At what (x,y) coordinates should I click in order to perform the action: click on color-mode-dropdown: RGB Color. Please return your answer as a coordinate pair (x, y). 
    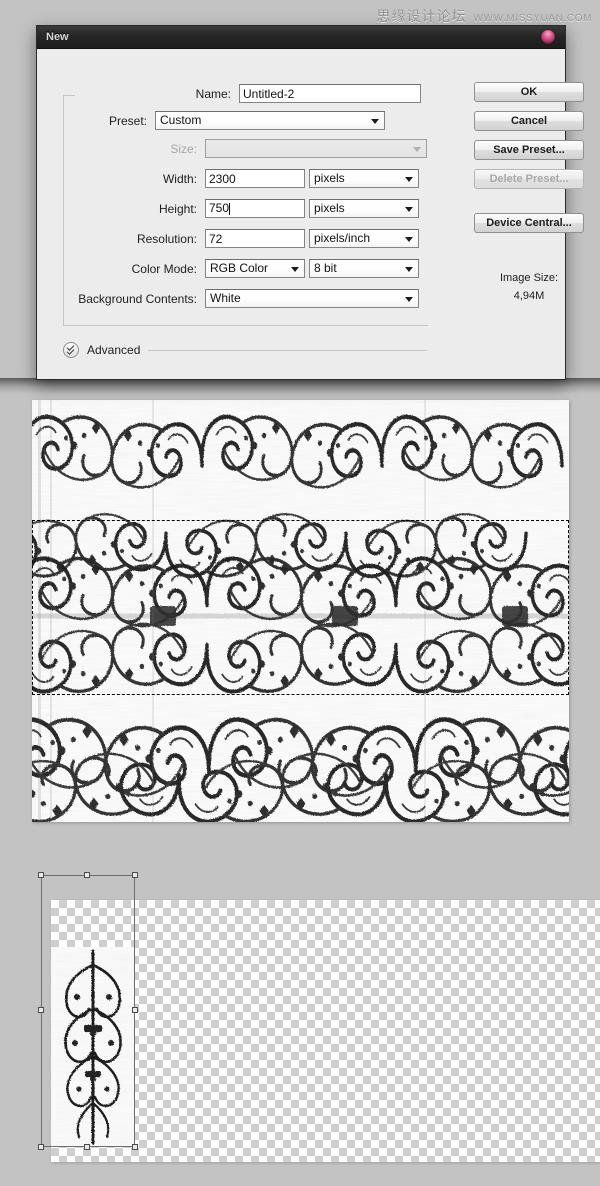
    Looking at the image, I should click on (255, 268).